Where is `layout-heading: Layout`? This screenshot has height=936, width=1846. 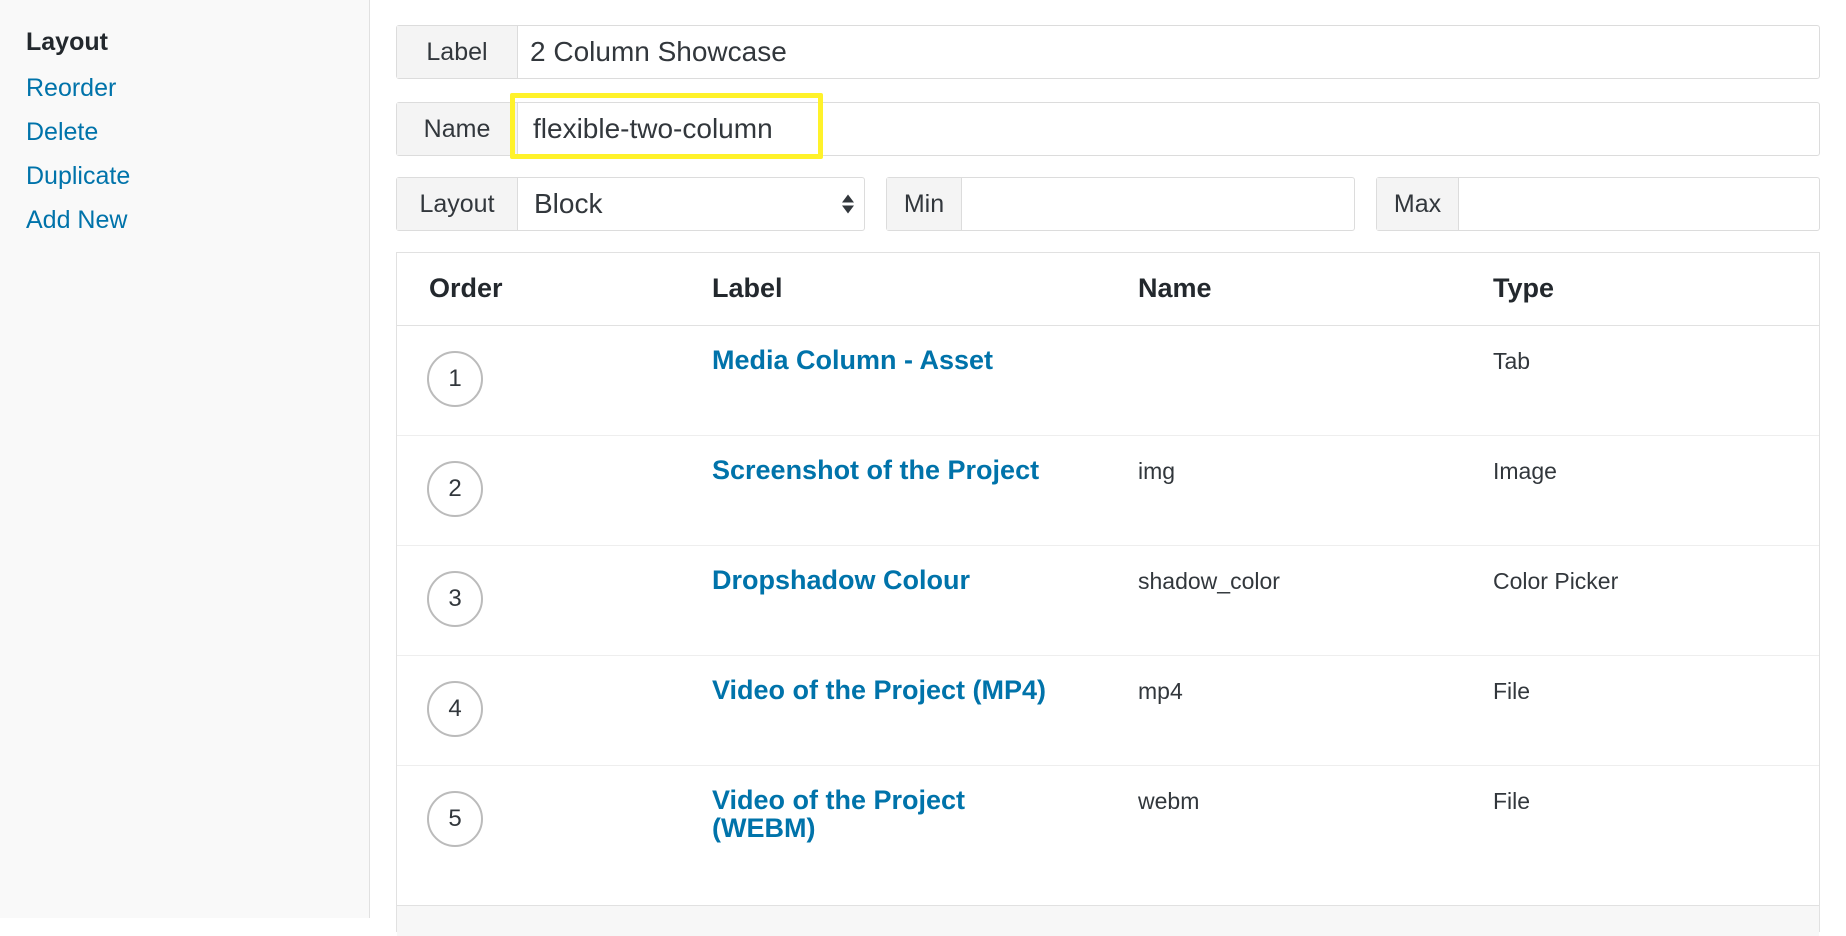 layout-heading: Layout is located at coordinates (67, 42).